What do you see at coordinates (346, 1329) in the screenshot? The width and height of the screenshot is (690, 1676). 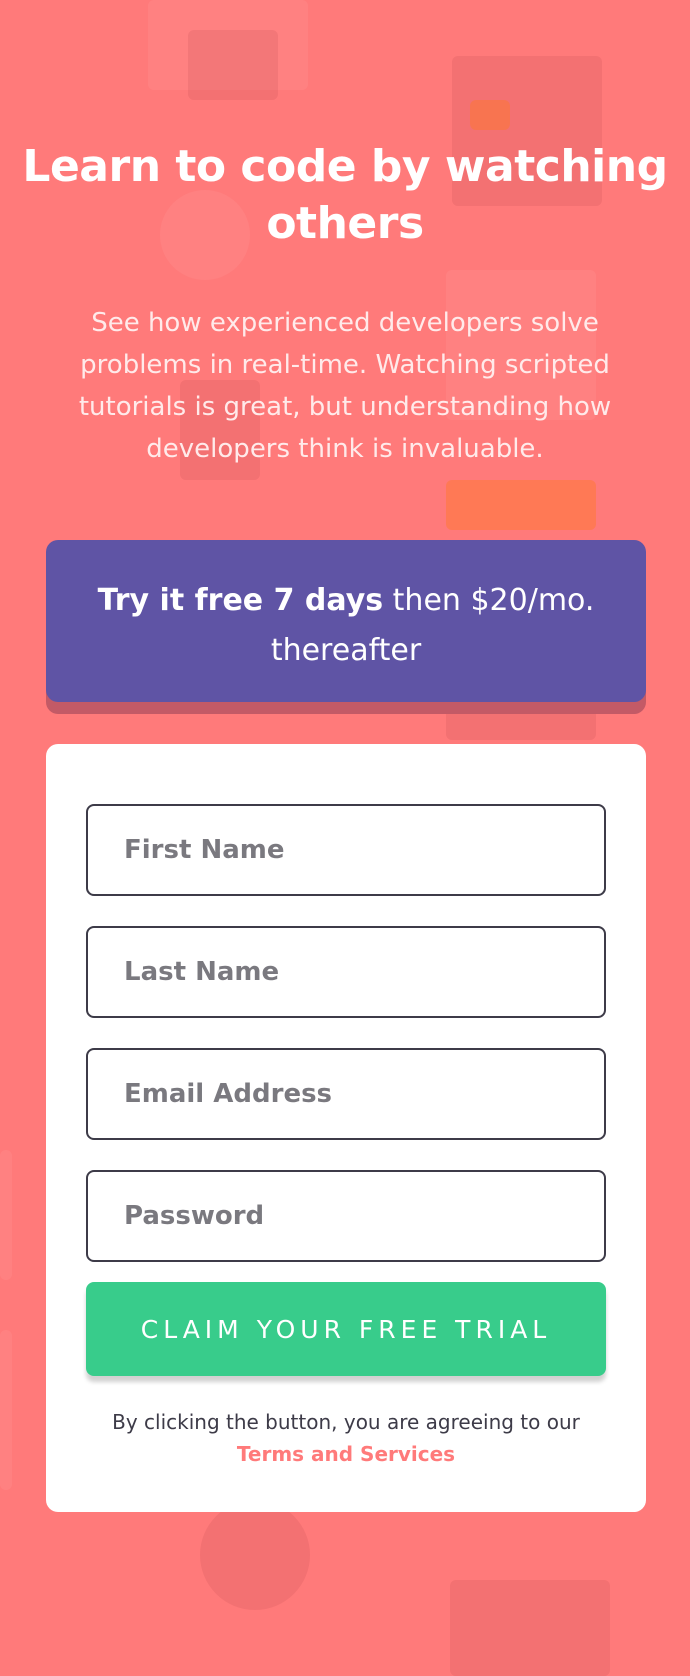 I see `claim-trial-button: Claim your free trial` at bounding box center [346, 1329].